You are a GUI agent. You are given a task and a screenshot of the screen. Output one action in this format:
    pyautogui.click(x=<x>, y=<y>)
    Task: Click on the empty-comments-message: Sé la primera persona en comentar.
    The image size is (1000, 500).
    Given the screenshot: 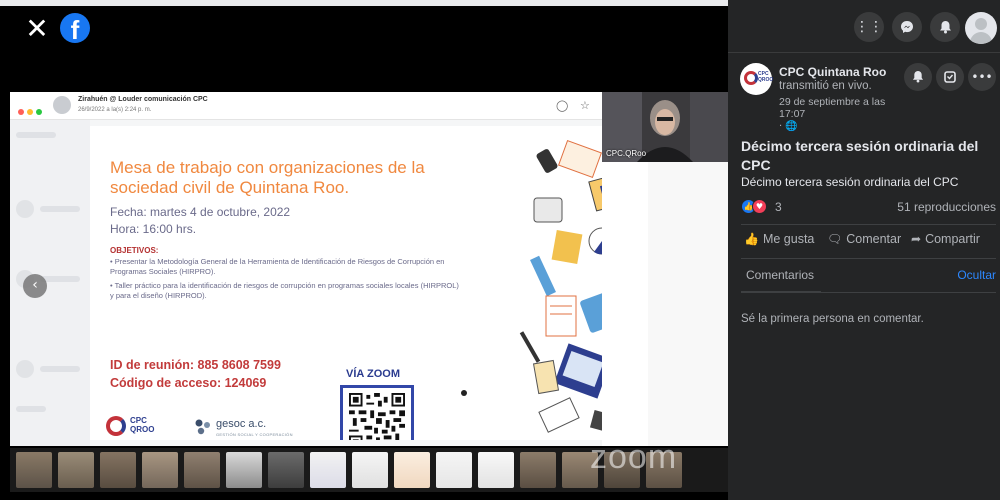 What is the action you would take?
    pyautogui.click(x=832, y=319)
    